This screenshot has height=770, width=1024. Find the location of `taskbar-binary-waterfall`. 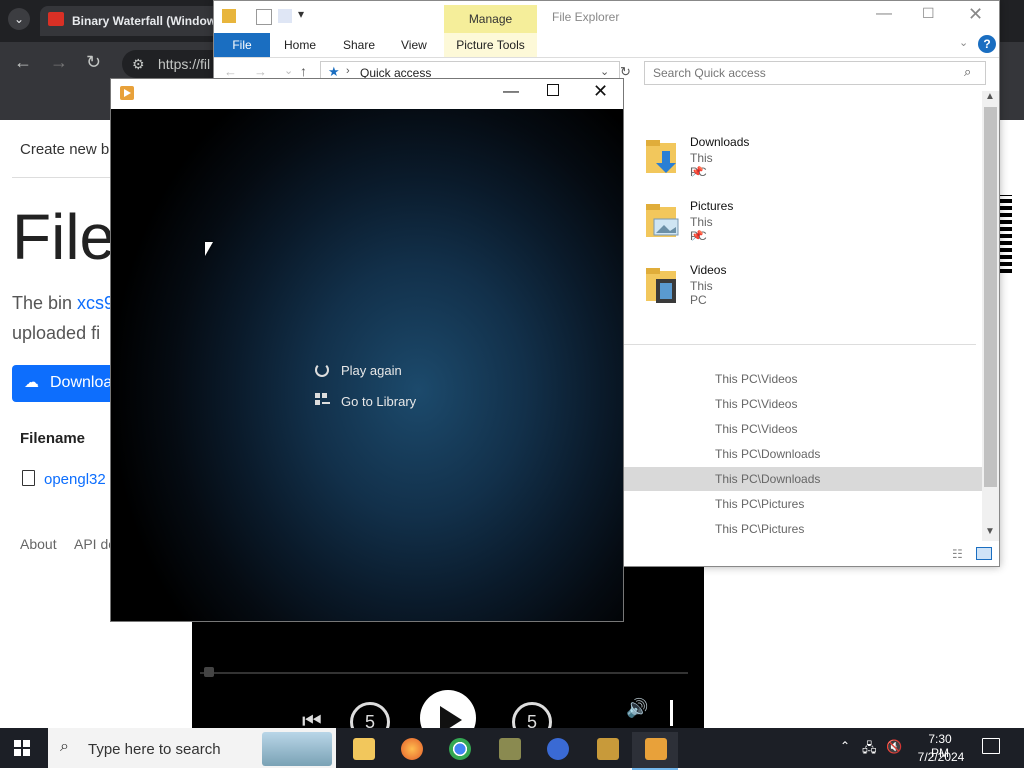

taskbar-binary-waterfall is located at coordinates (509, 750).